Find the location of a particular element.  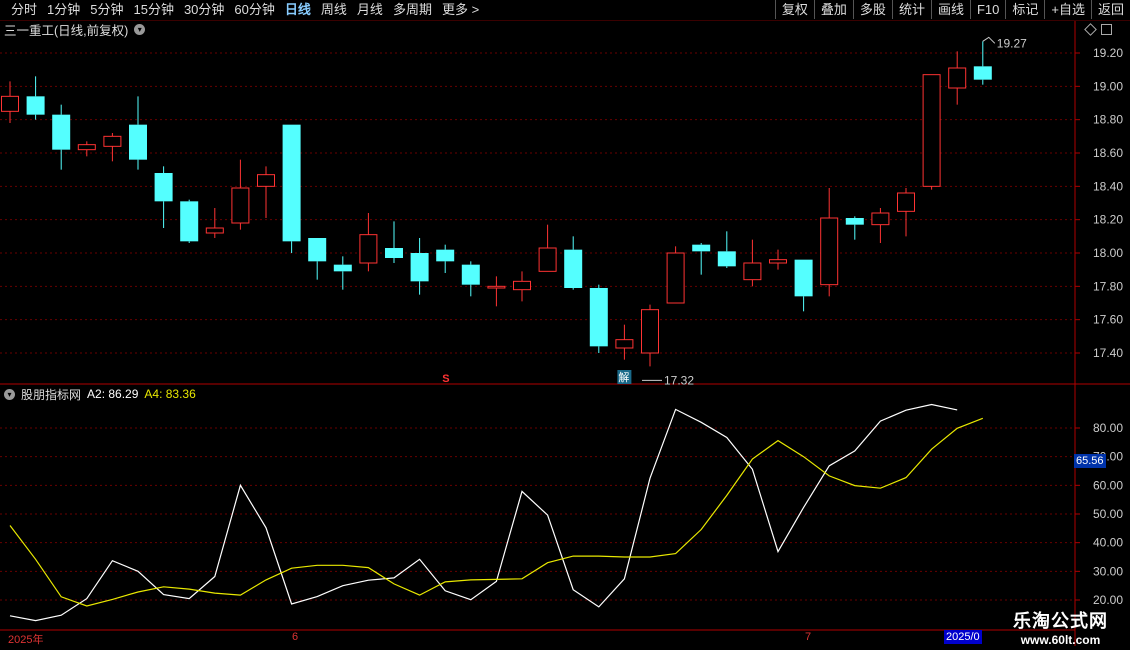

indicator-a4-value: A4: 83.36 is located at coordinates (170, 394).